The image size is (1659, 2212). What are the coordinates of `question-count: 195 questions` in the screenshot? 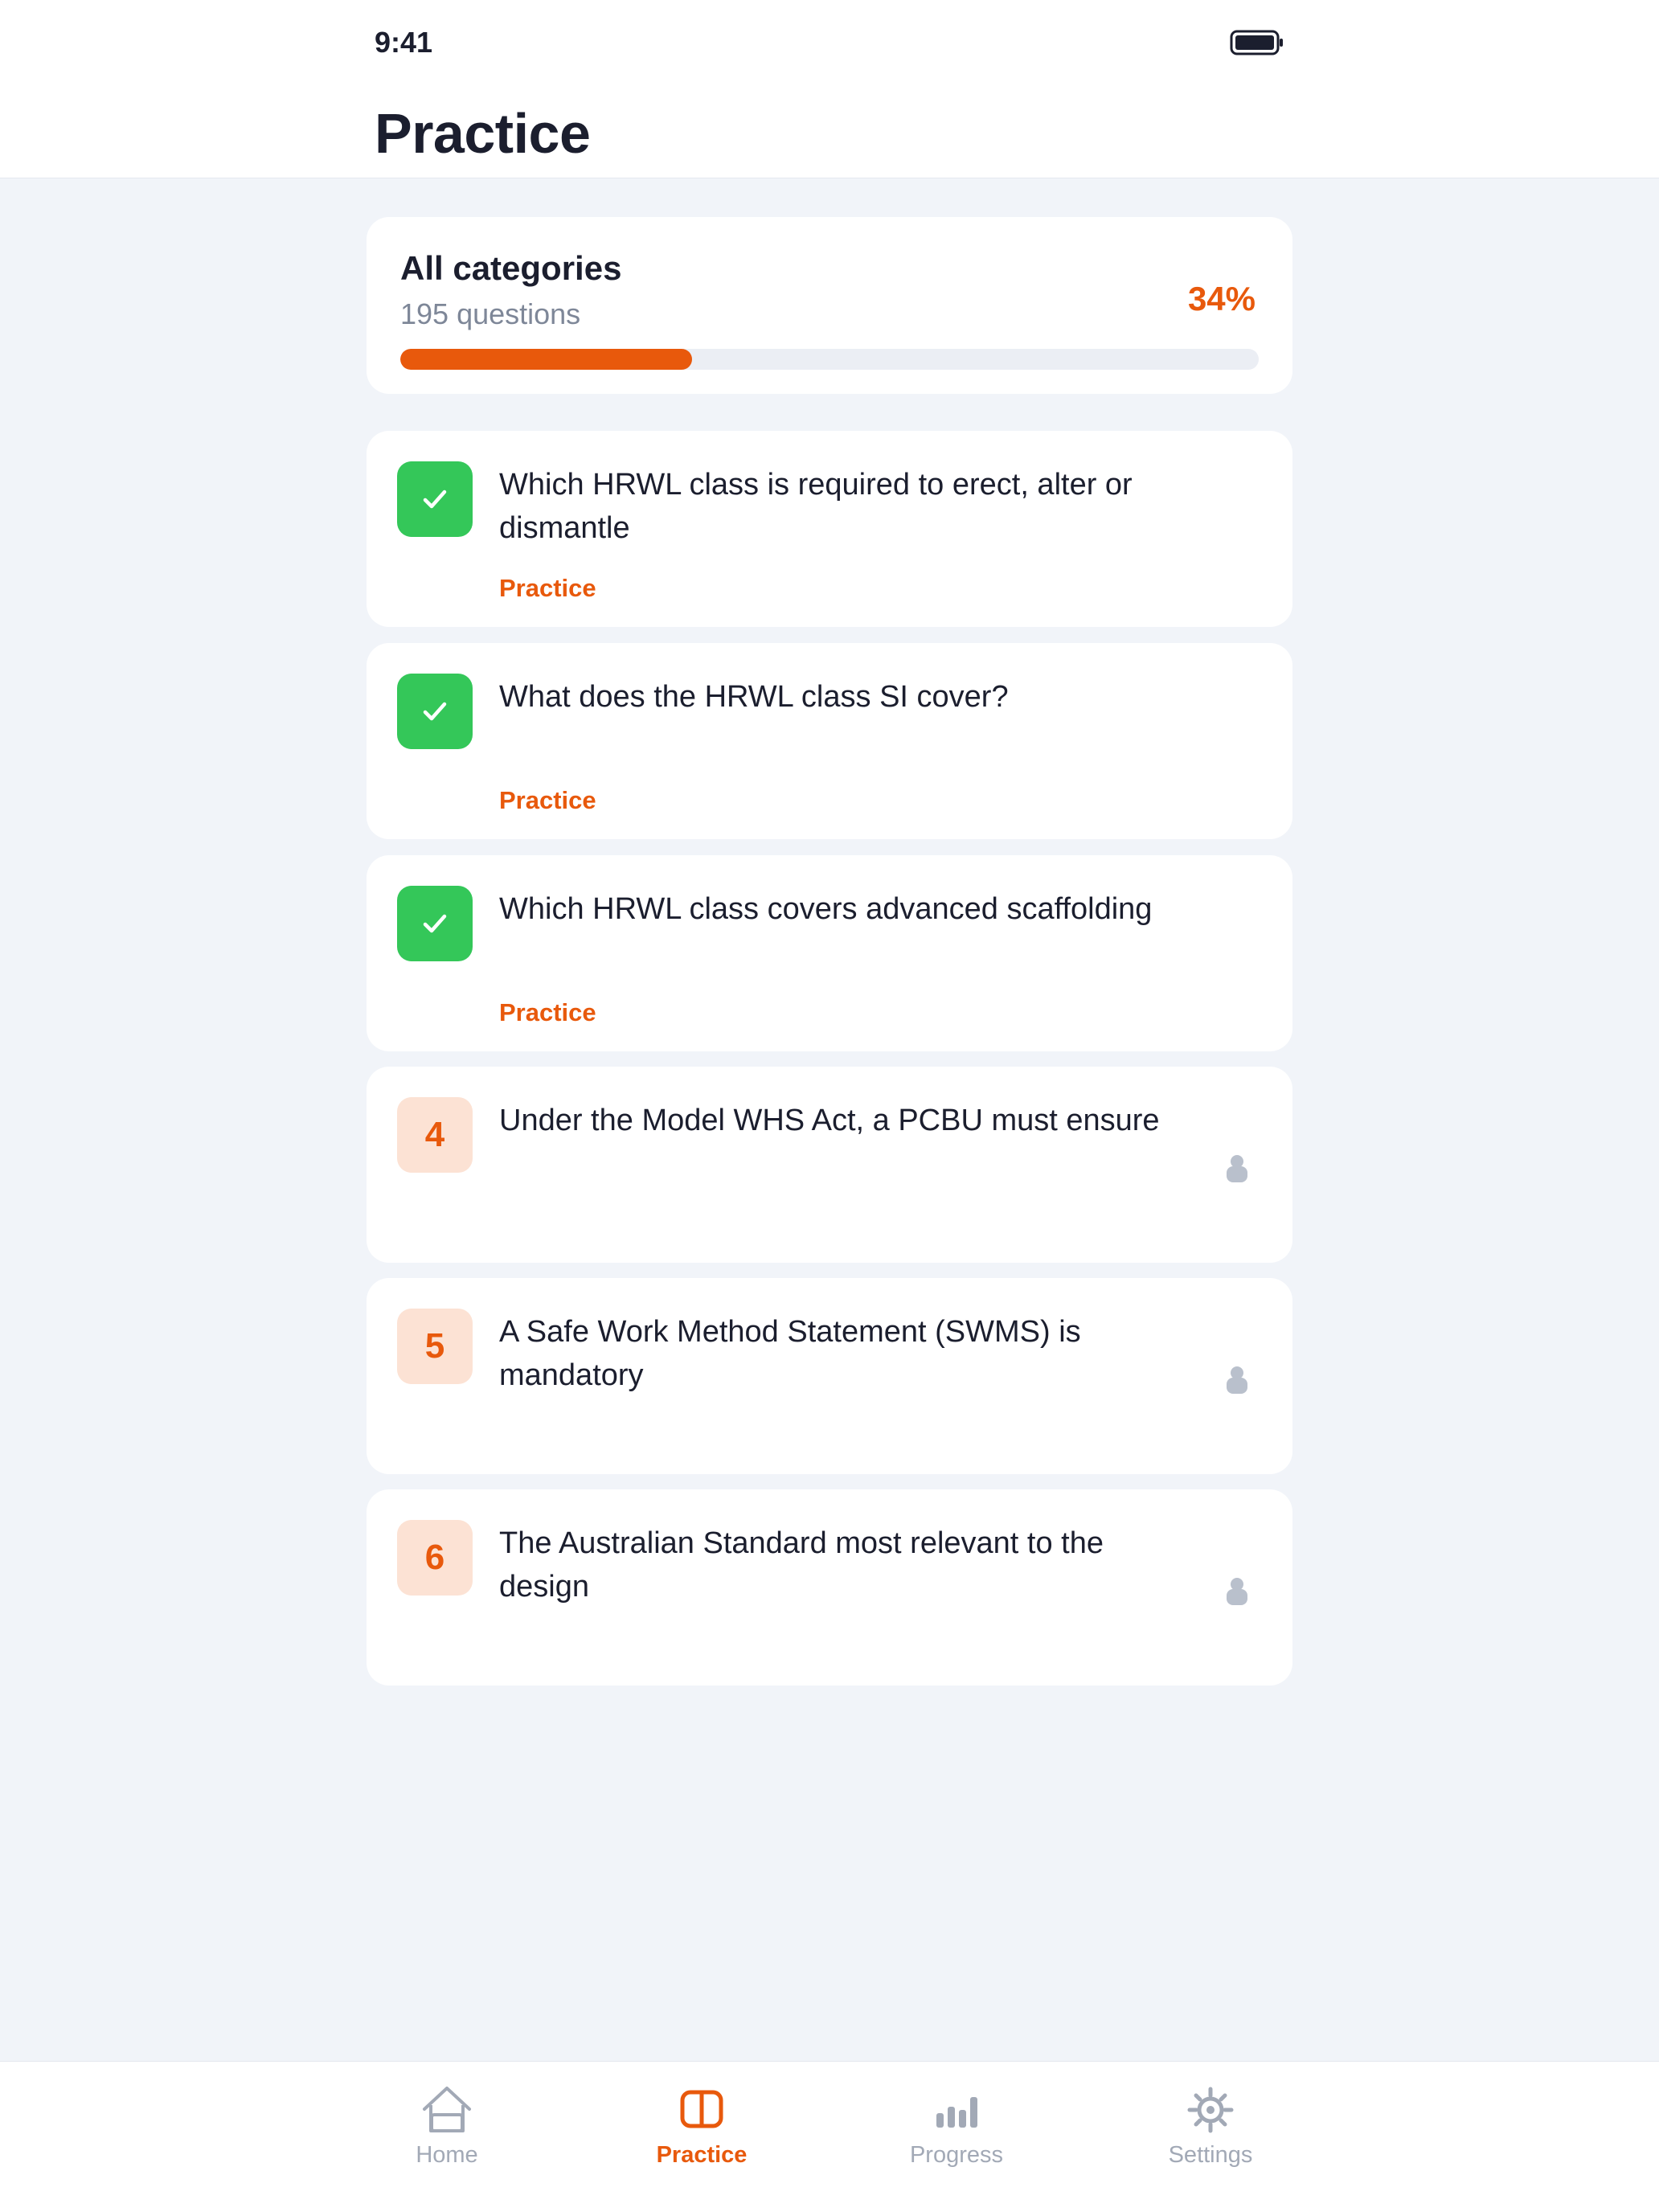 It's located at (490, 313).